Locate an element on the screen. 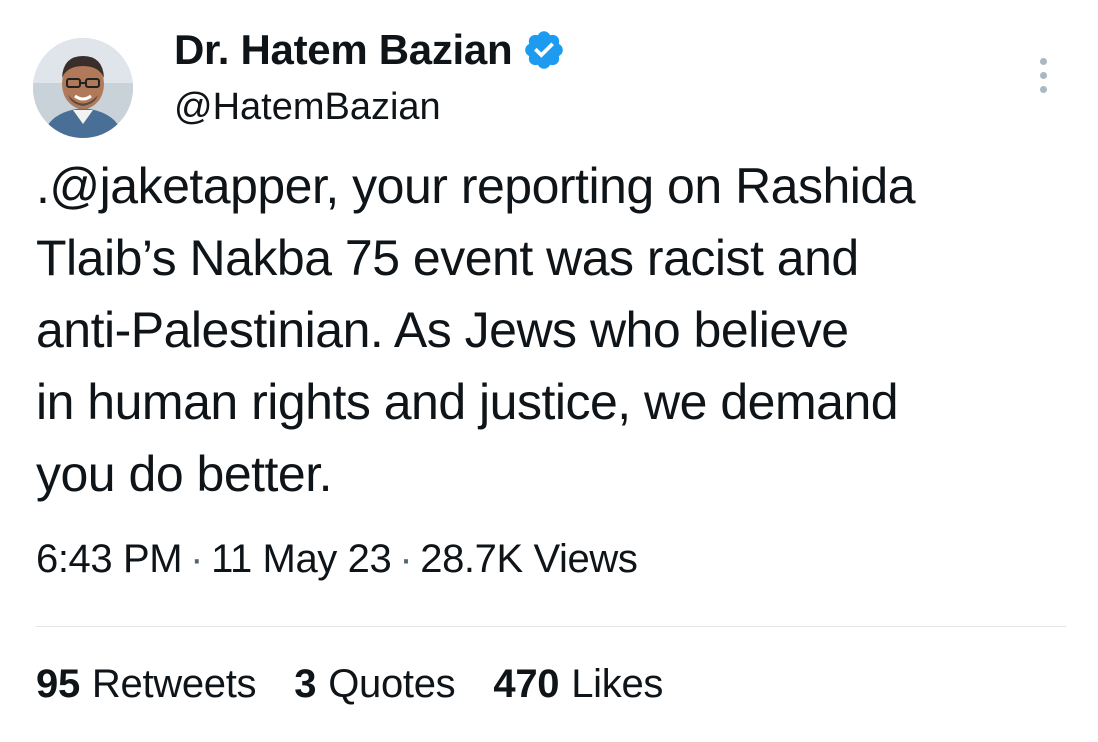  engagement-stats: 95 Retweets 3 Quotes 470 Likes is located at coordinates (368, 684).